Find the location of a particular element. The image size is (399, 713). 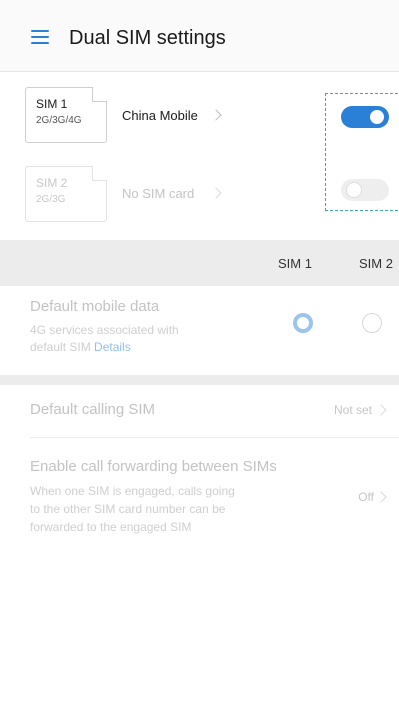

page-title: Dual SIM settings is located at coordinates (147, 38).